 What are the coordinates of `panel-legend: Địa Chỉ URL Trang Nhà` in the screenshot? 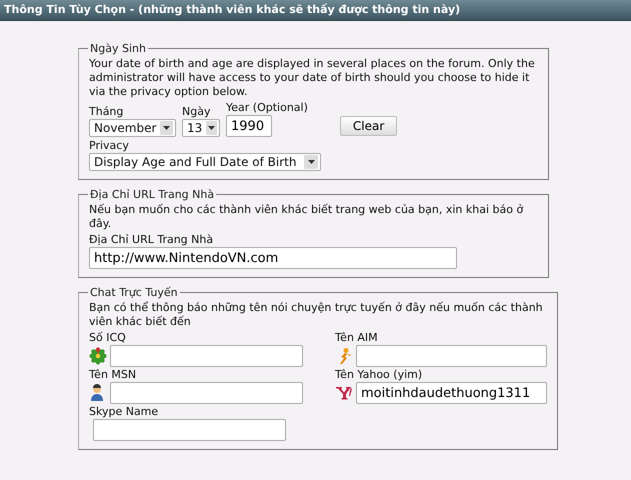 It's located at (152, 194).